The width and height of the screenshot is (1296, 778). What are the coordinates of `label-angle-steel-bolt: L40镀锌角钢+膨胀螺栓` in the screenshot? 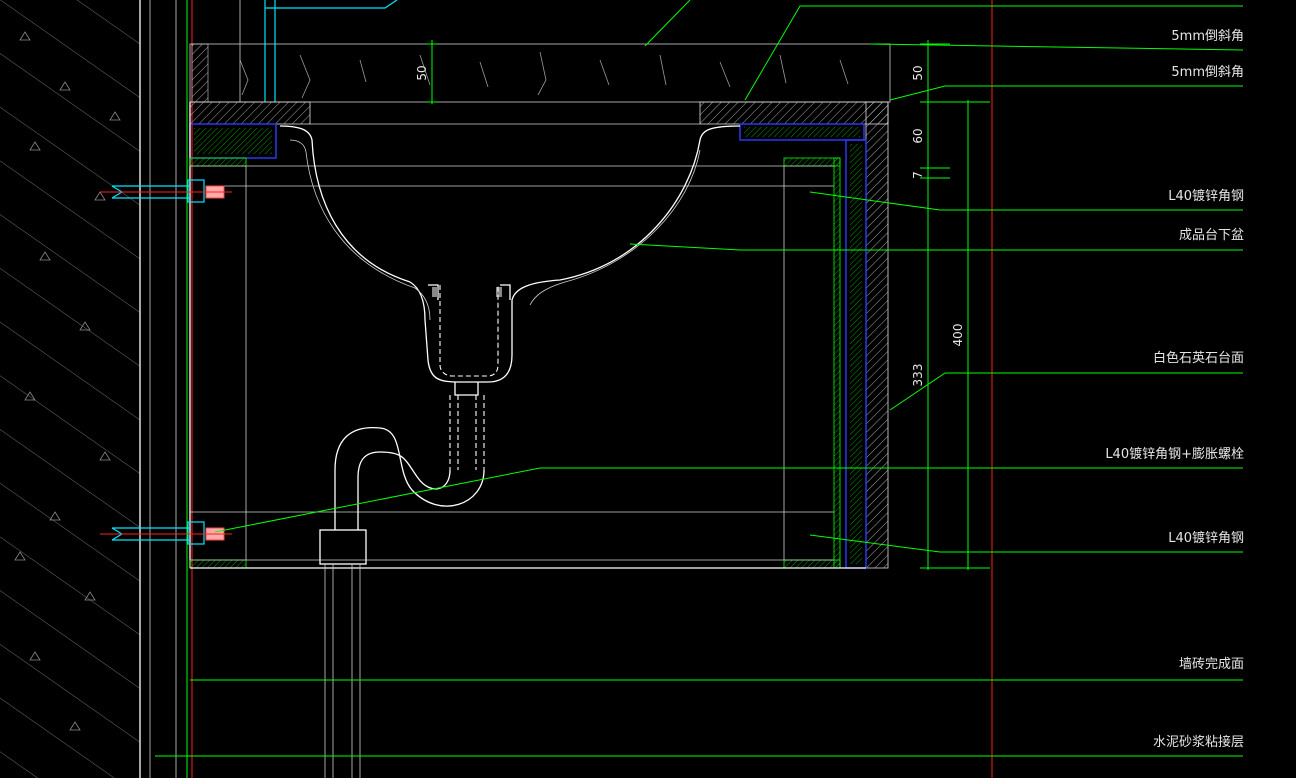 It's located at (1174, 454).